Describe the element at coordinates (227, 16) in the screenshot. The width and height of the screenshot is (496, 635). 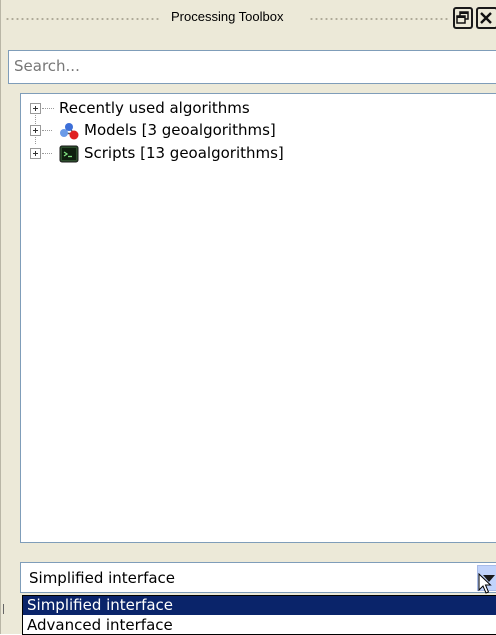
I see `panel-title: Processing Toolbox` at that location.